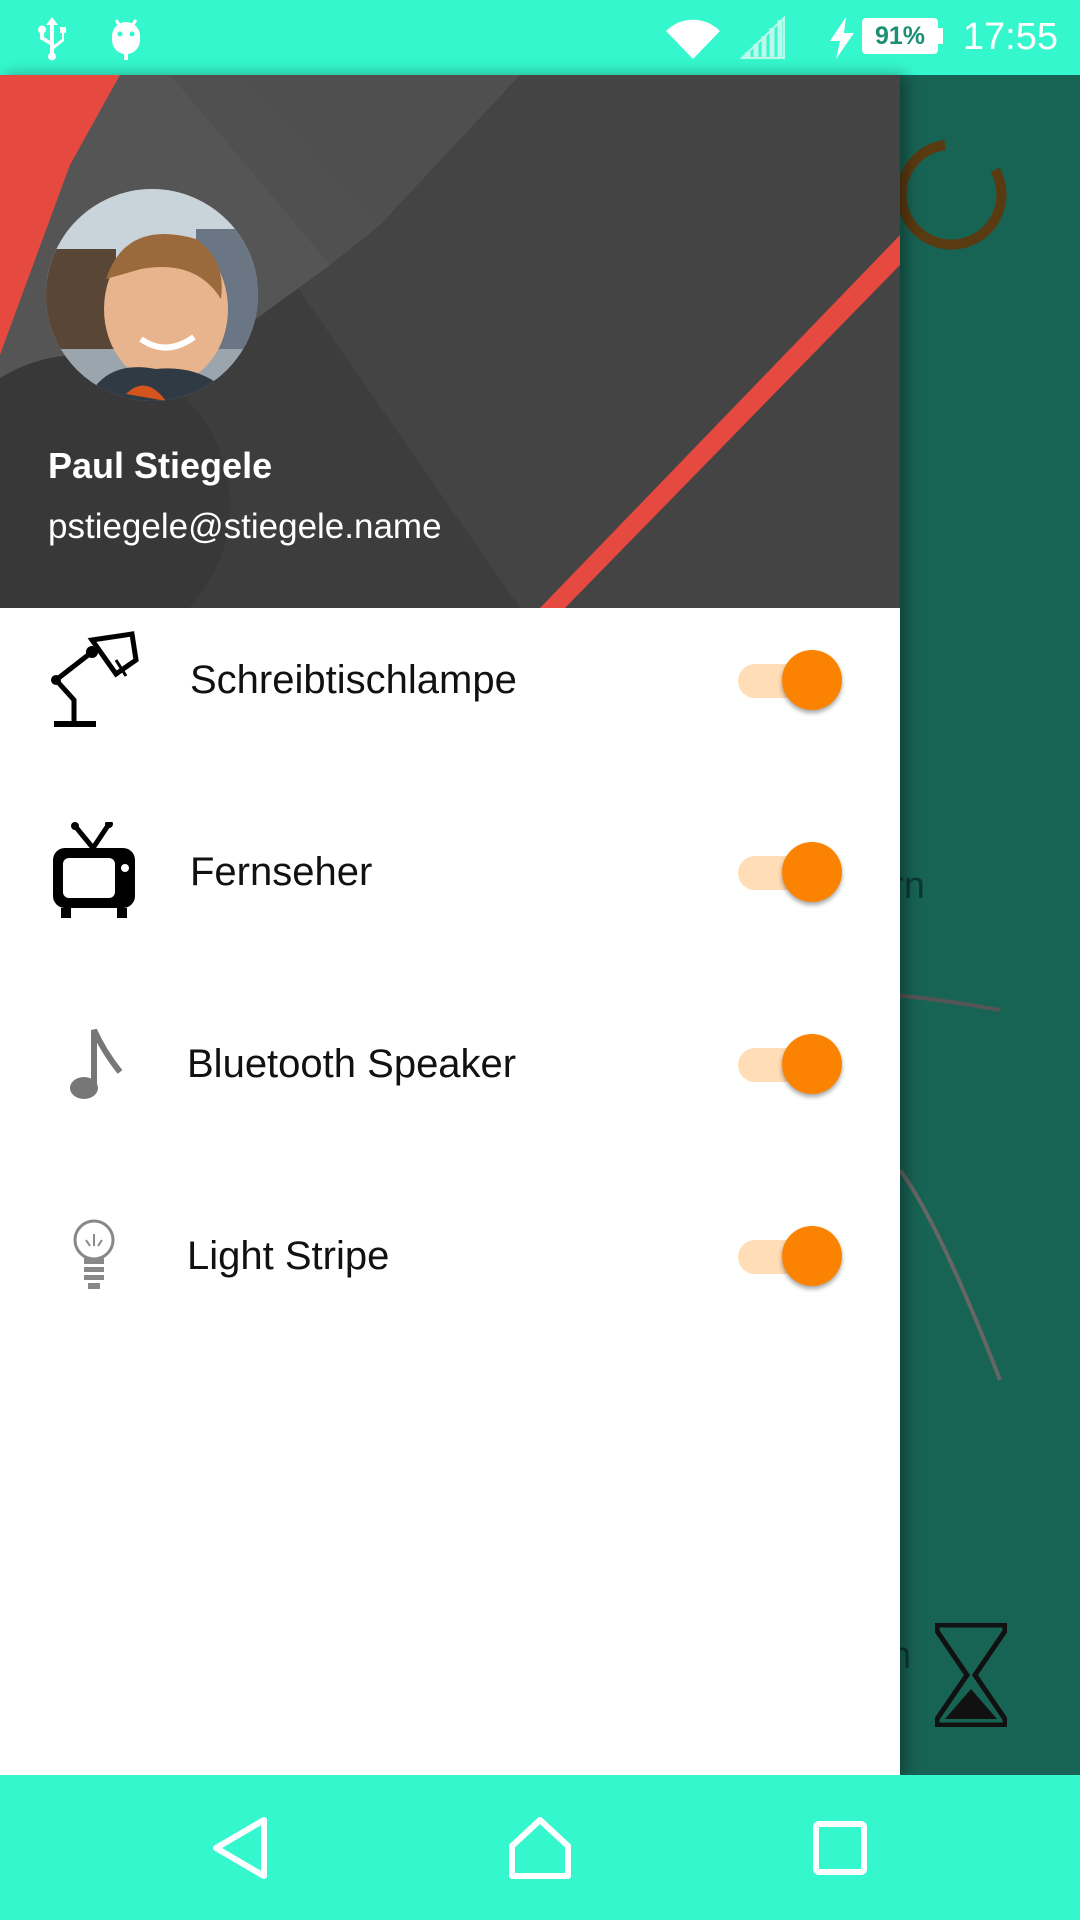 This screenshot has height=1920, width=1080. Describe the element at coordinates (450, 1088) in the screenshot. I see `device-row-bluetooth-speaker: Bluetooth Speaker` at that location.